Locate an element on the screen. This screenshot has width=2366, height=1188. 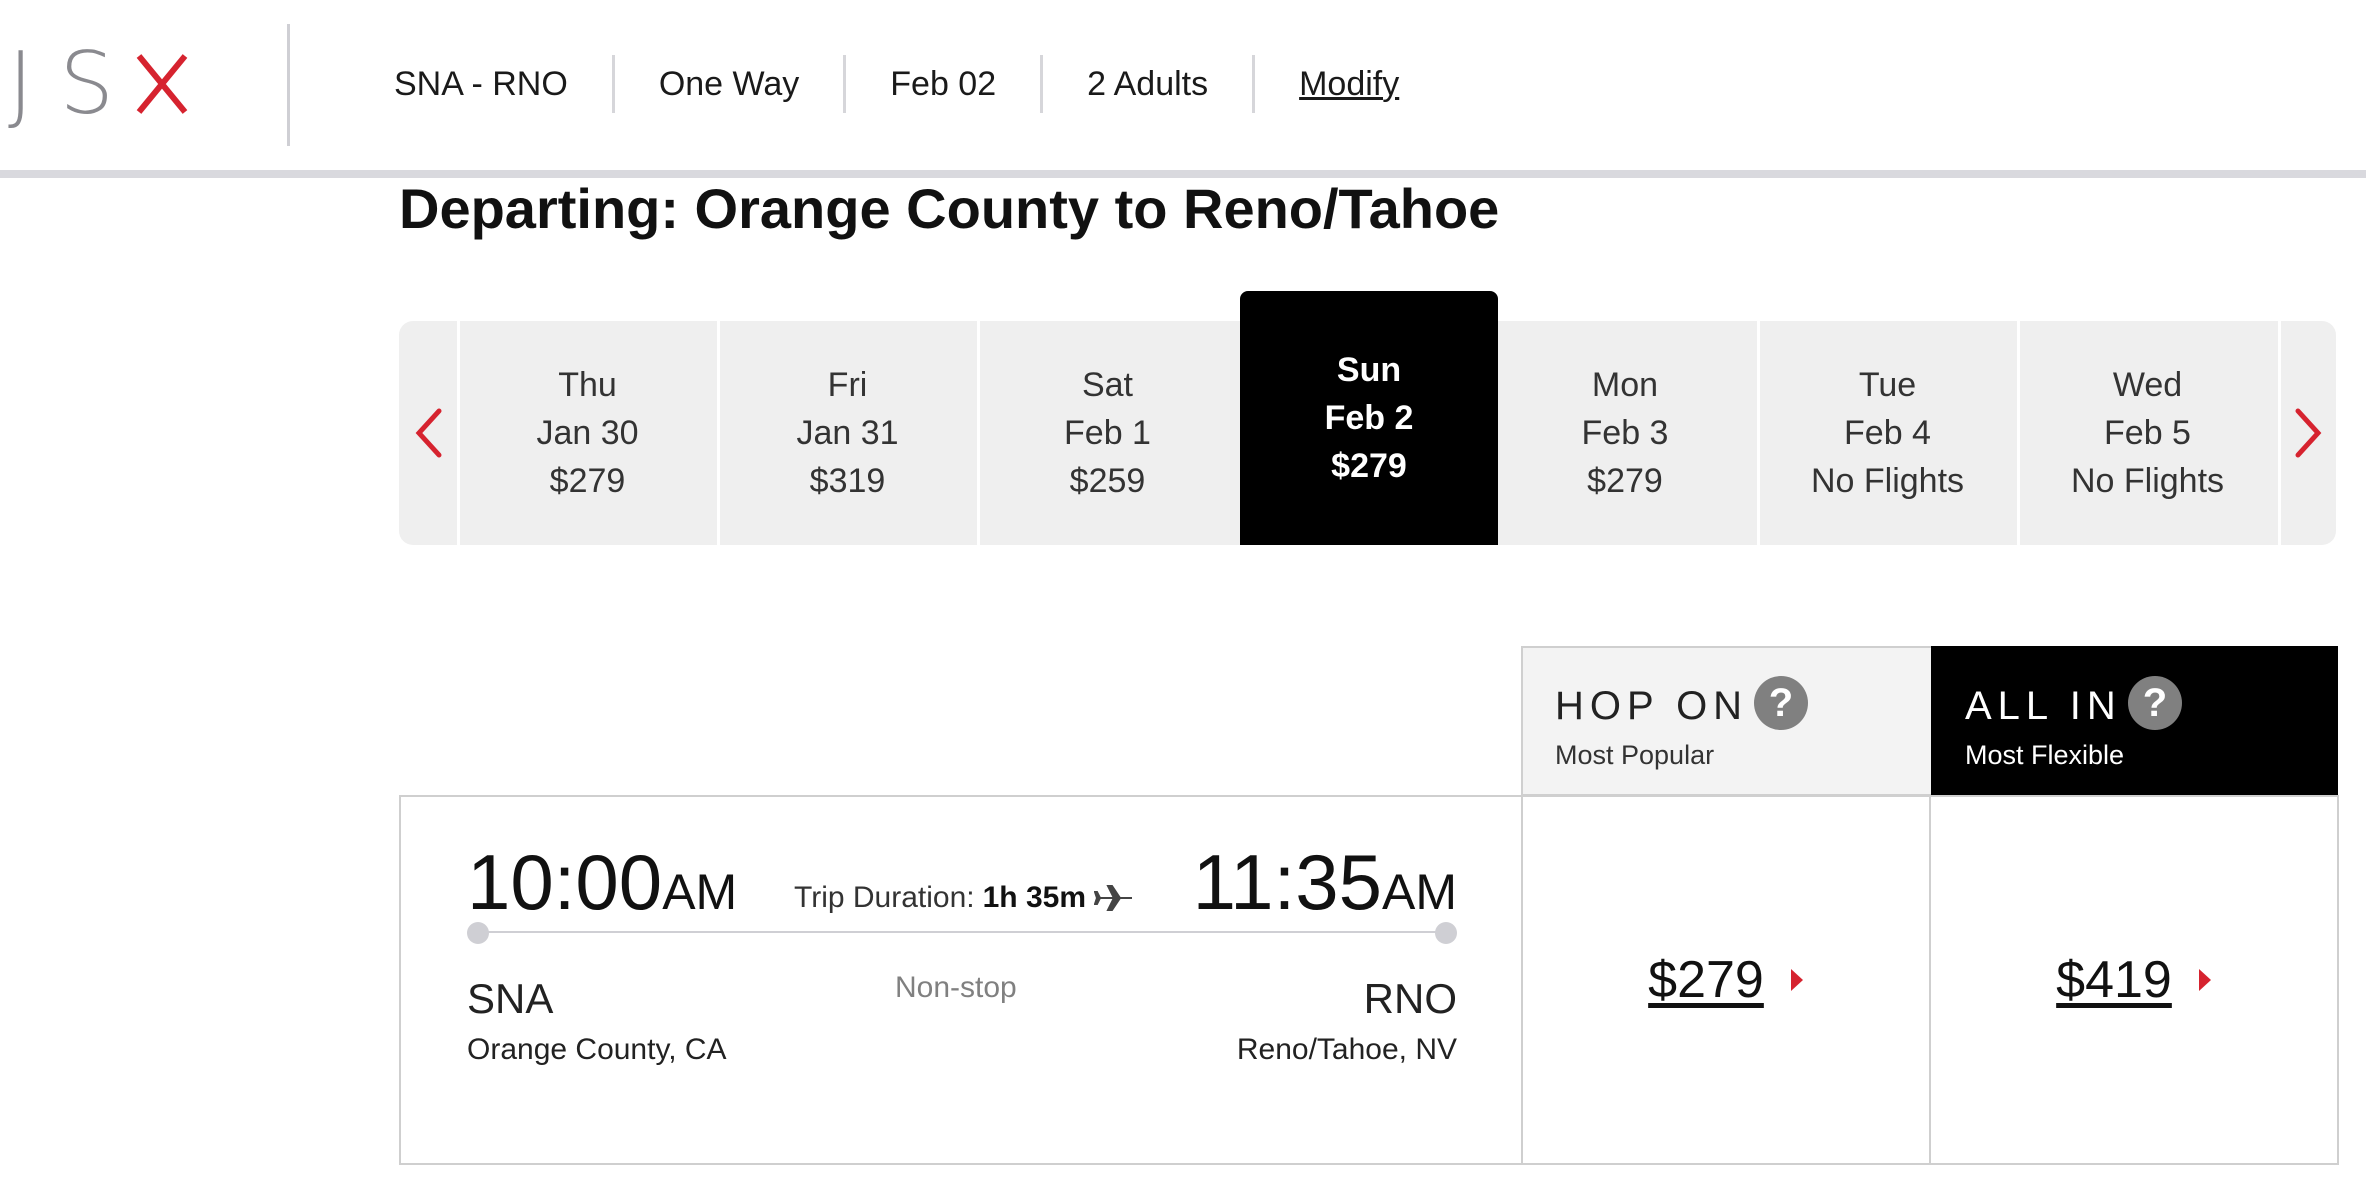
date-price: $259 is located at coordinates (1107, 481).